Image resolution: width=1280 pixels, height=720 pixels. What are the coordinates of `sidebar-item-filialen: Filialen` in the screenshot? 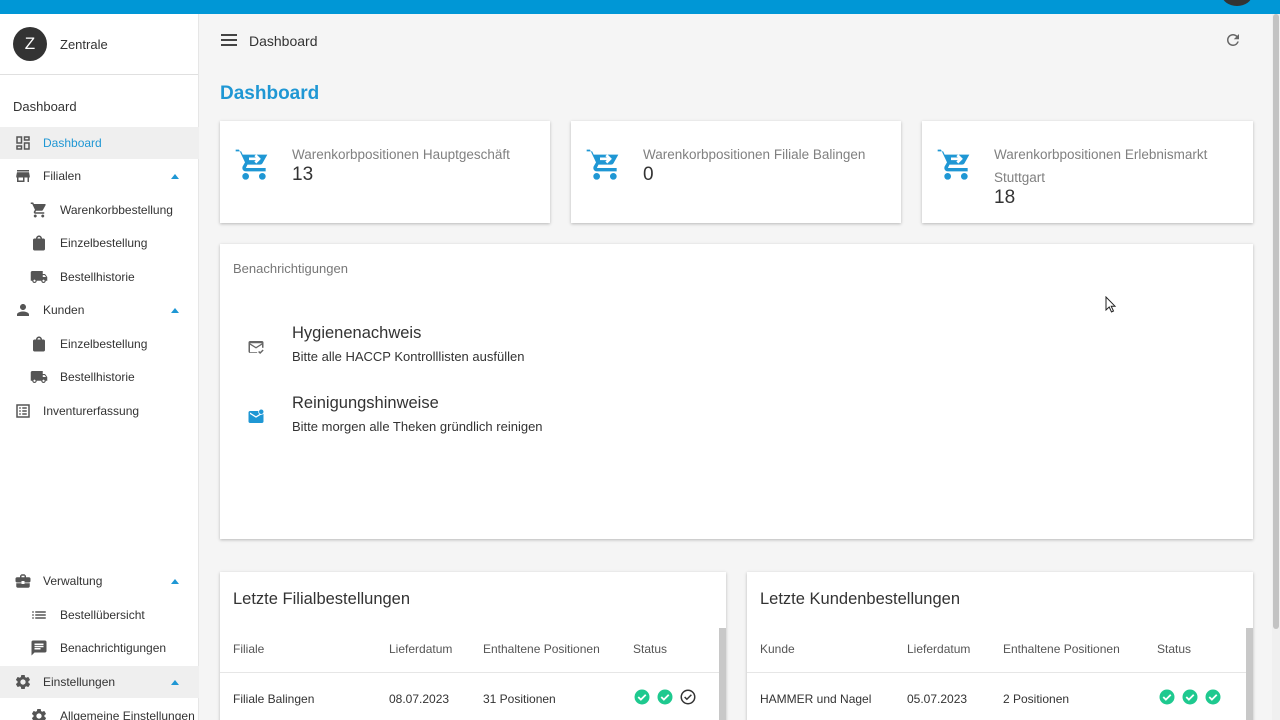 It's located at (99, 176).